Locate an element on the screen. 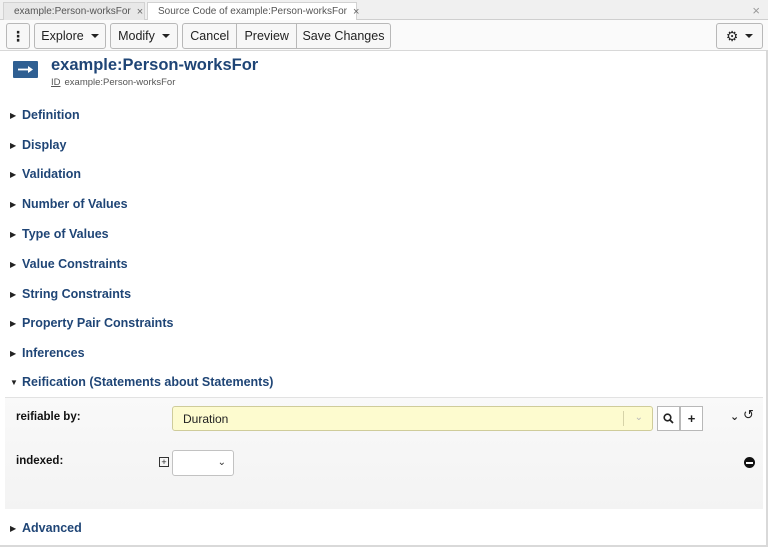 The height and width of the screenshot is (547, 768). window-close-icon: × is located at coordinates (756, 10).